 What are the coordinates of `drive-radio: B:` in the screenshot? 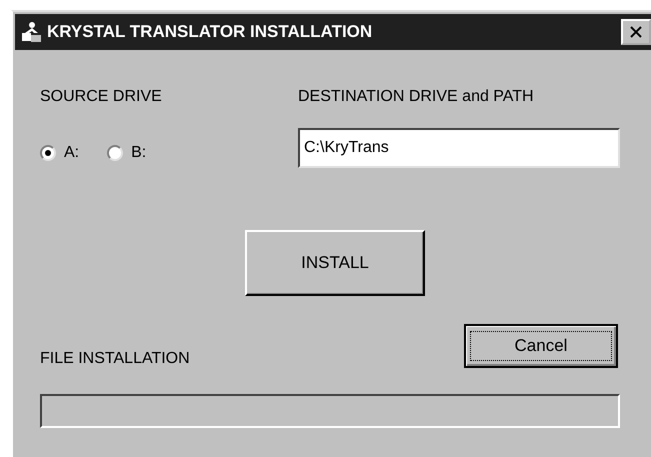 It's located at (126, 153).